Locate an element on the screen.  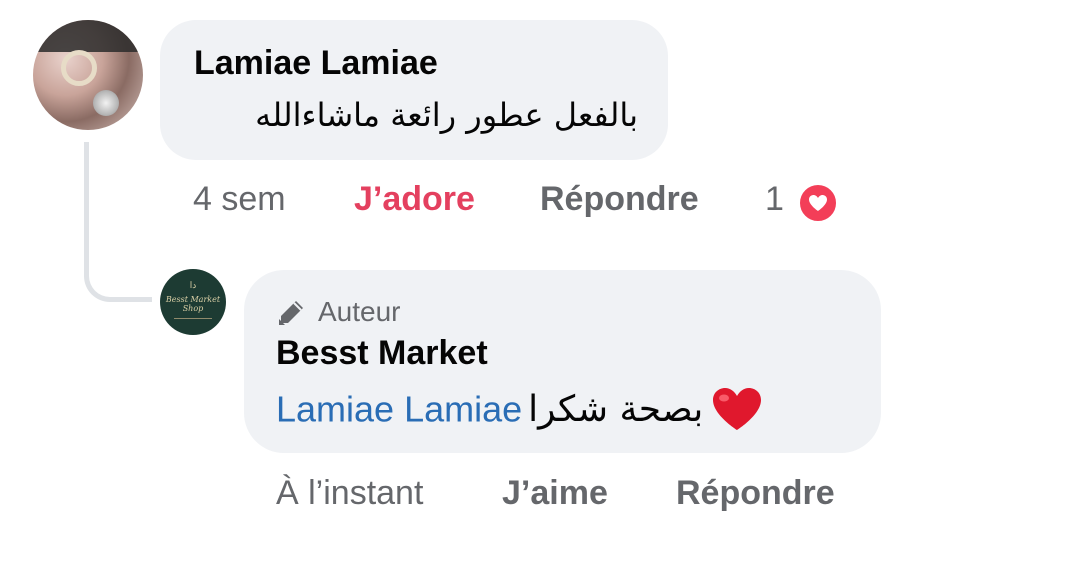
reply-author-name: Besst Market is located at coordinates (382, 353).